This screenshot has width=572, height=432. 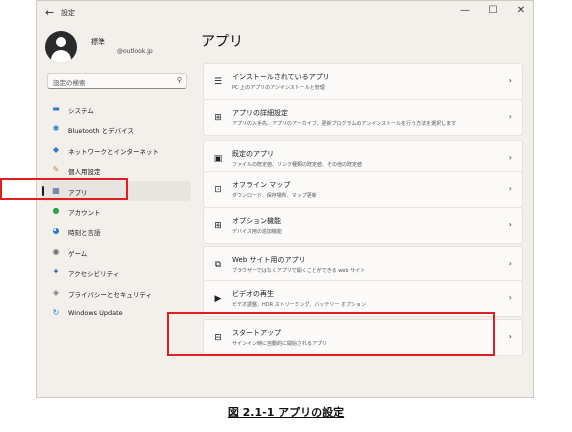 I want to click on title-bar: ← 設定 — ☐ ✕, so click(x=285, y=13).